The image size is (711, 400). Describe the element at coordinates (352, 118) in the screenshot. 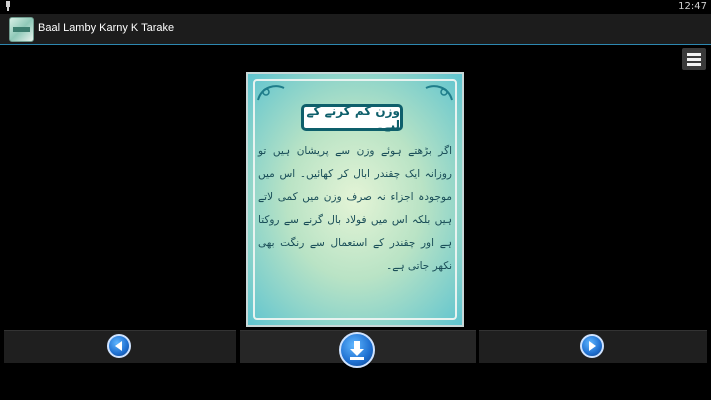

I see `card-title: وزن کم کرنے کے لیے۔` at that location.